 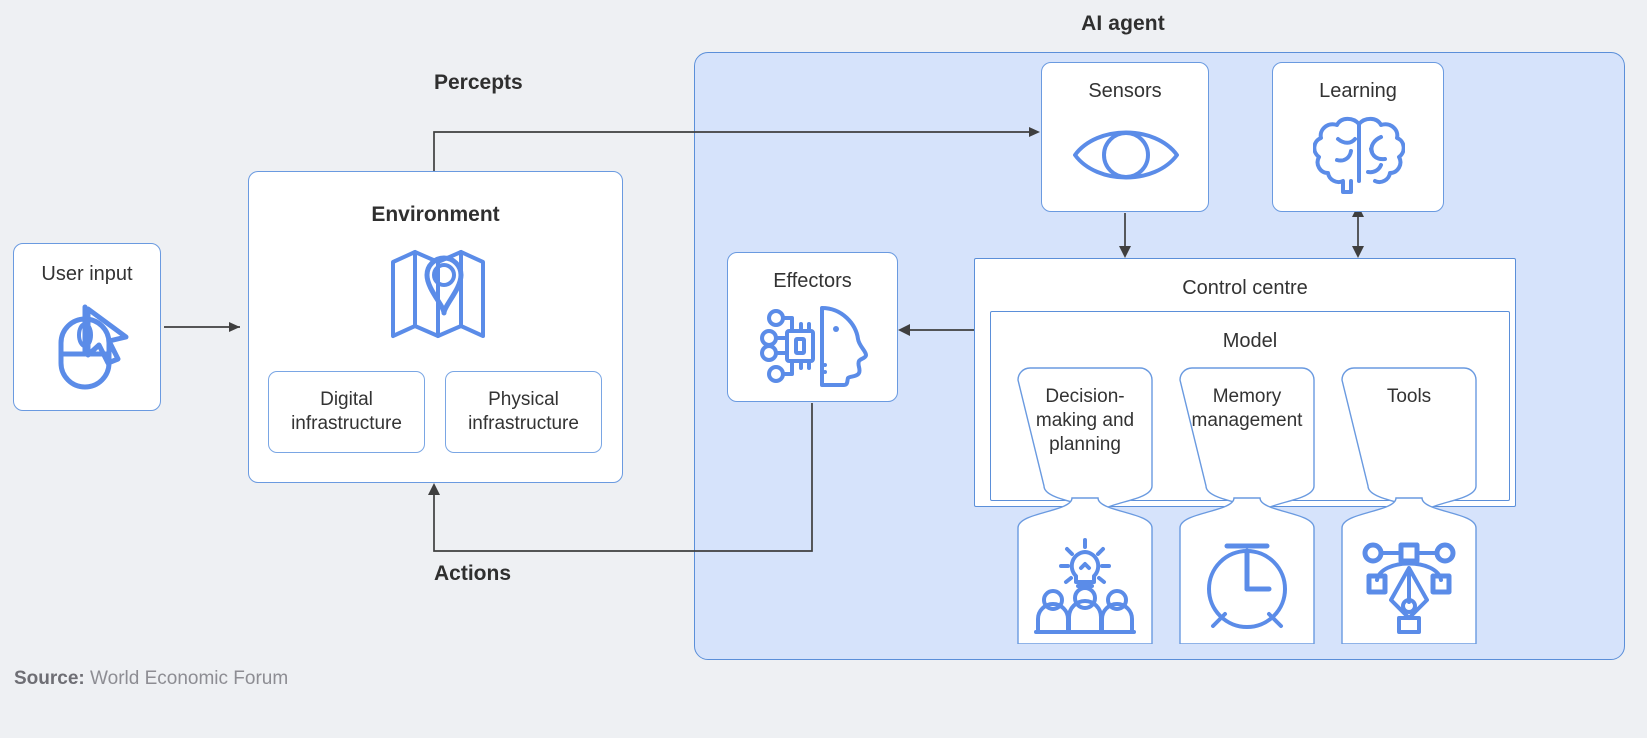 I want to click on digital-infrastructure-box: Digital infrastructure, so click(x=346, y=412).